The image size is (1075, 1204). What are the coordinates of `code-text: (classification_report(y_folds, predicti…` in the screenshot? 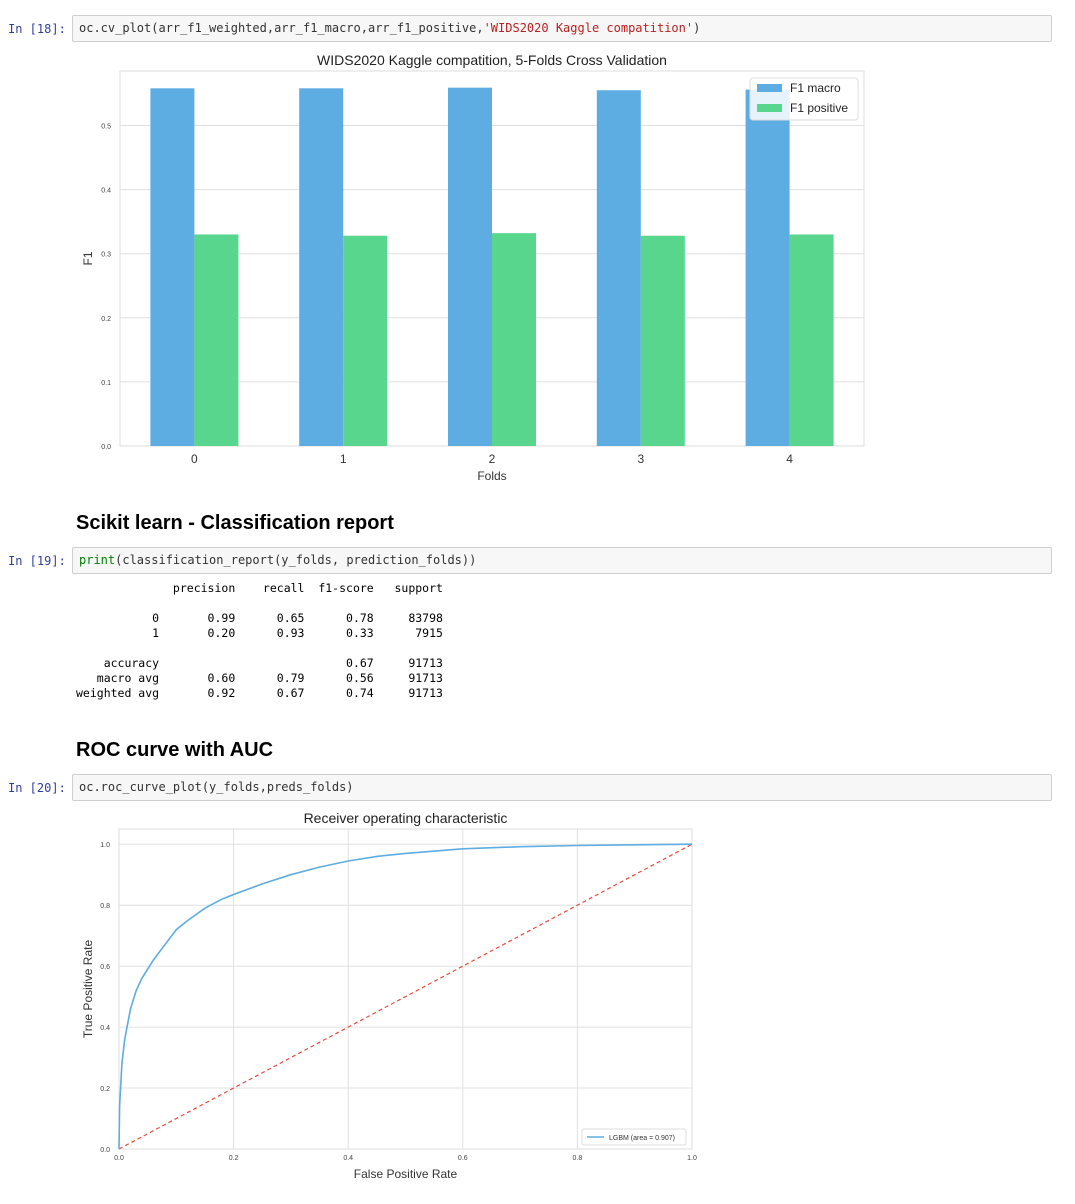 It's located at (296, 560).